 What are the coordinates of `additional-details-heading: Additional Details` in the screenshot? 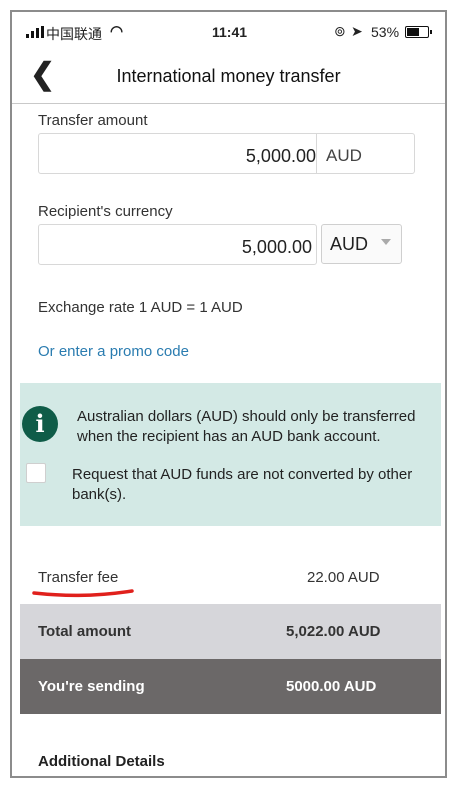 It's located at (101, 761).